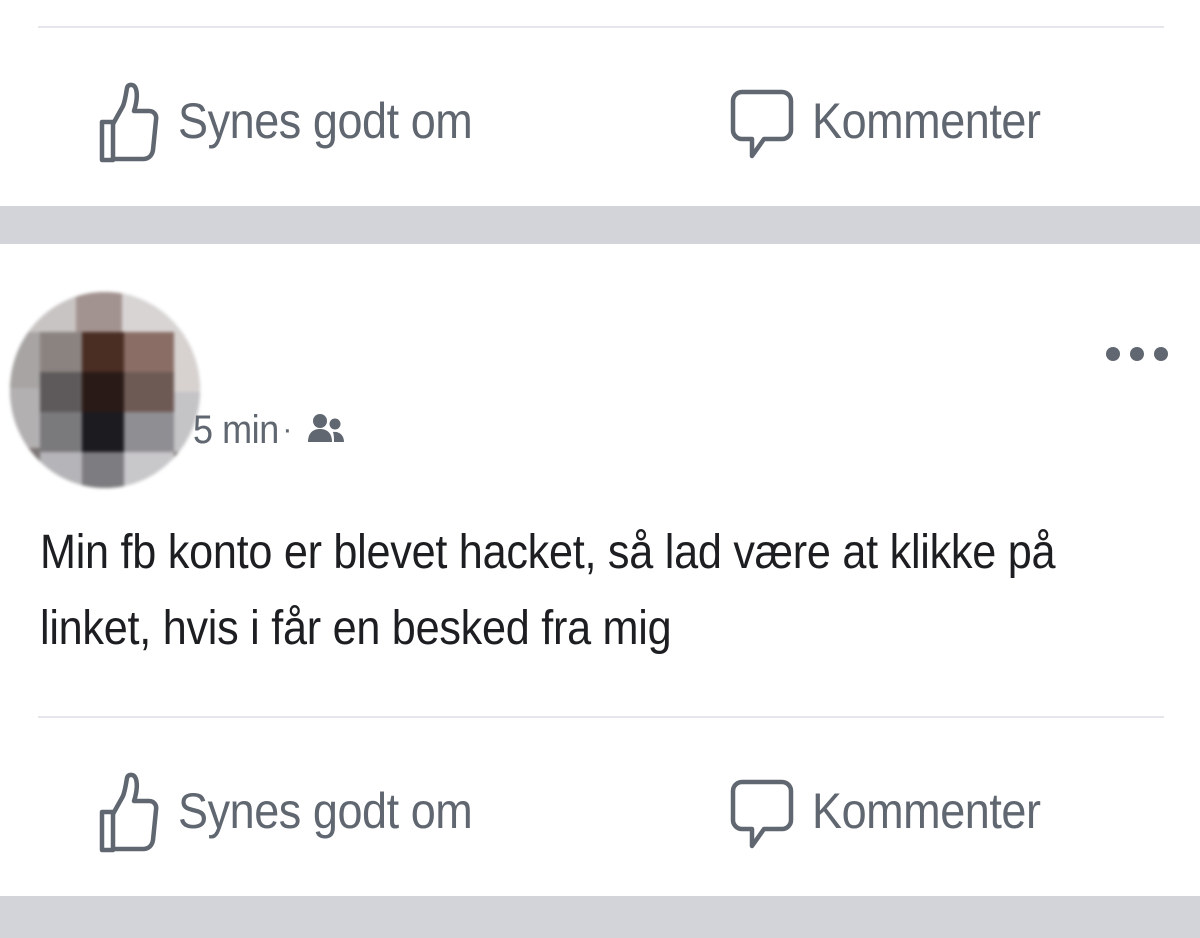  I want to click on previous-post-action-bar: Synes godt om Kommenter, so click(600, 121).